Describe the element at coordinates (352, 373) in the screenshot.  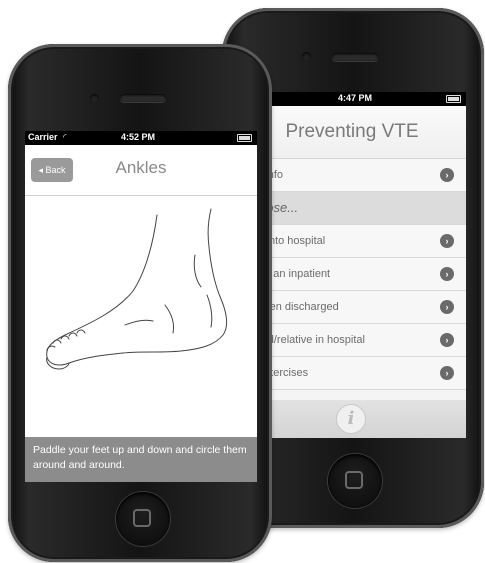
I see `list-item-exercises: t to do exercises ›` at that location.